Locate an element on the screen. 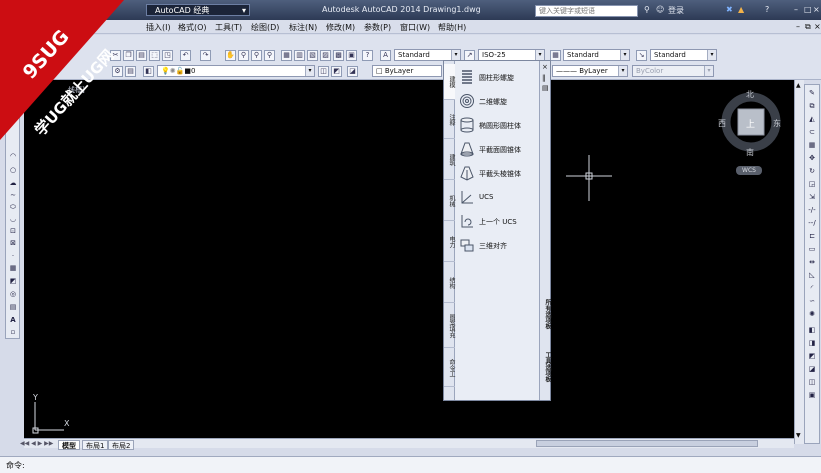 The height and width of the screenshot is (473, 821). palette-item-frustum-cone: 平截面圆锥体 is located at coordinates (499, 149).